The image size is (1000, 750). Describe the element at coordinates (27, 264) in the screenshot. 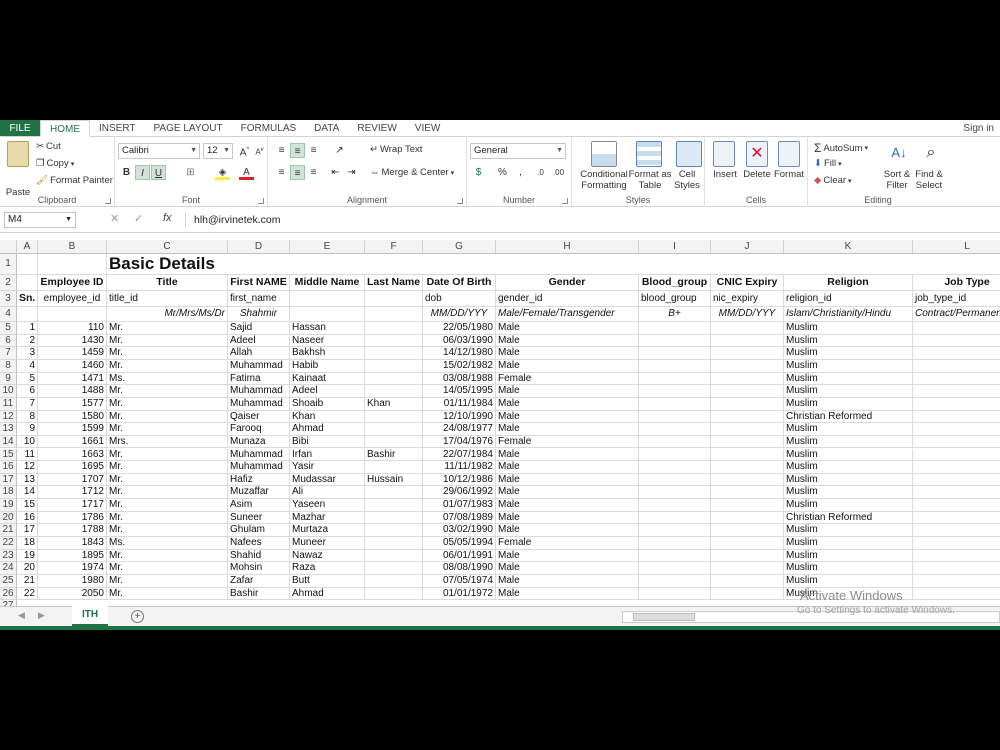

I see `row1-blank` at that location.